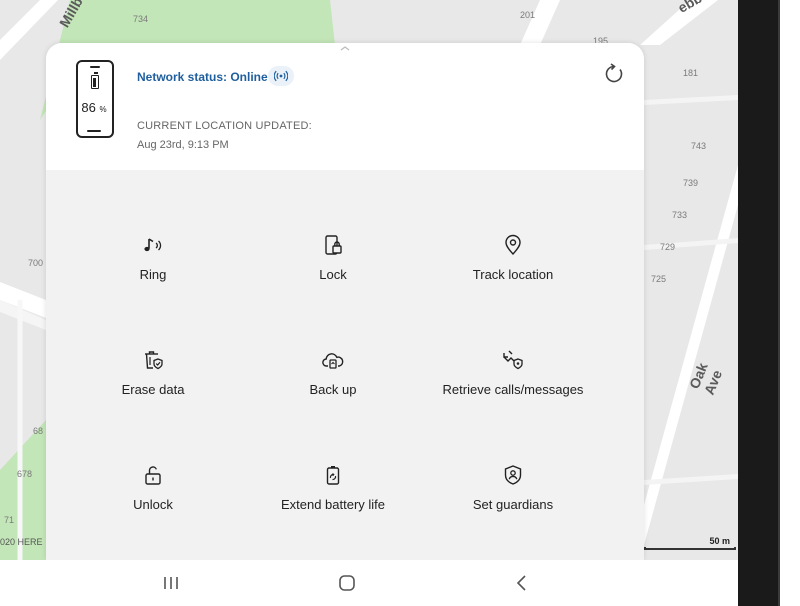  Describe the element at coordinates (333, 504) in the screenshot. I see `action-label: Extend battery life` at that location.